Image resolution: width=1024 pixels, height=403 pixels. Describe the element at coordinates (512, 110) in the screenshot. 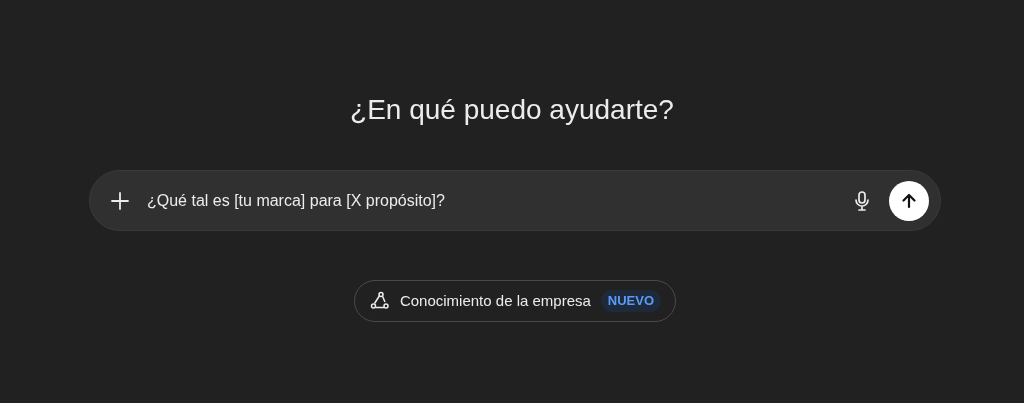

I see `page-heading: ¿En qué puedo ayudarte?` at that location.